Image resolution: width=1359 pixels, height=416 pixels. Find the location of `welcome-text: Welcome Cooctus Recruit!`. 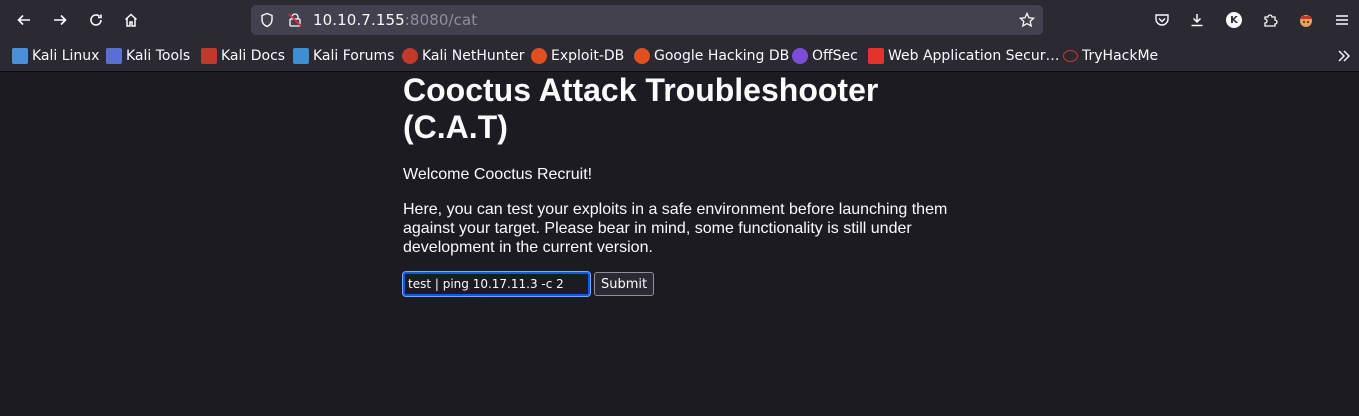

welcome-text: Welcome Cooctus Recruit! is located at coordinates (498, 174).